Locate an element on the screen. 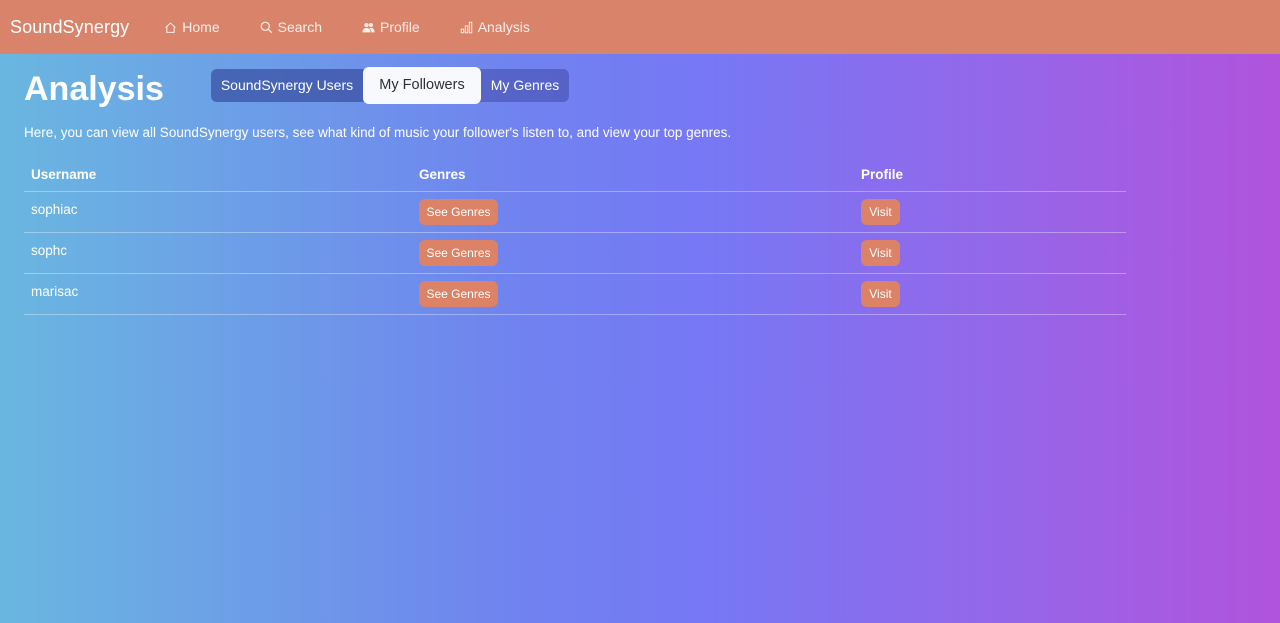 The height and width of the screenshot is (623, 1280). header-profile: Profile is located at coordinates (882, 174).